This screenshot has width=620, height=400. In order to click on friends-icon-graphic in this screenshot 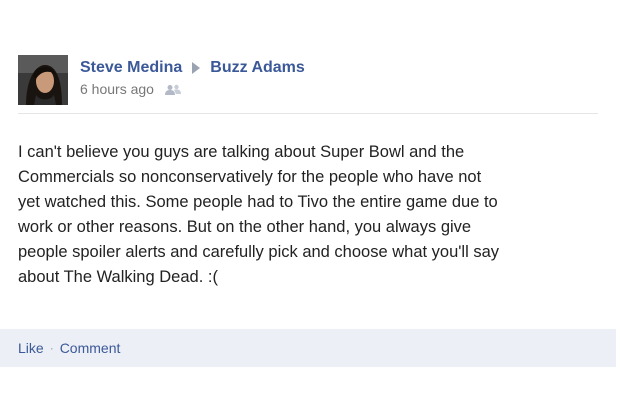, I will do `click(172, 89)`.